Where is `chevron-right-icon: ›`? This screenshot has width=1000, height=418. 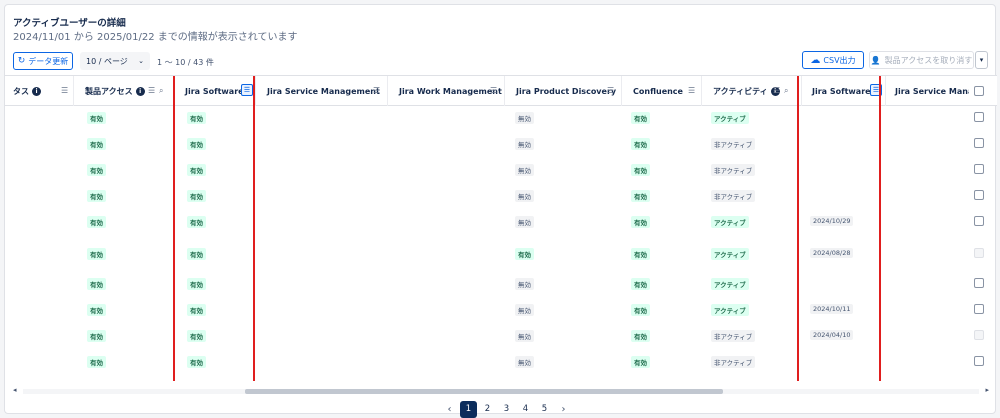
chevron-right-icon: › is located at coordinates (563, 409).